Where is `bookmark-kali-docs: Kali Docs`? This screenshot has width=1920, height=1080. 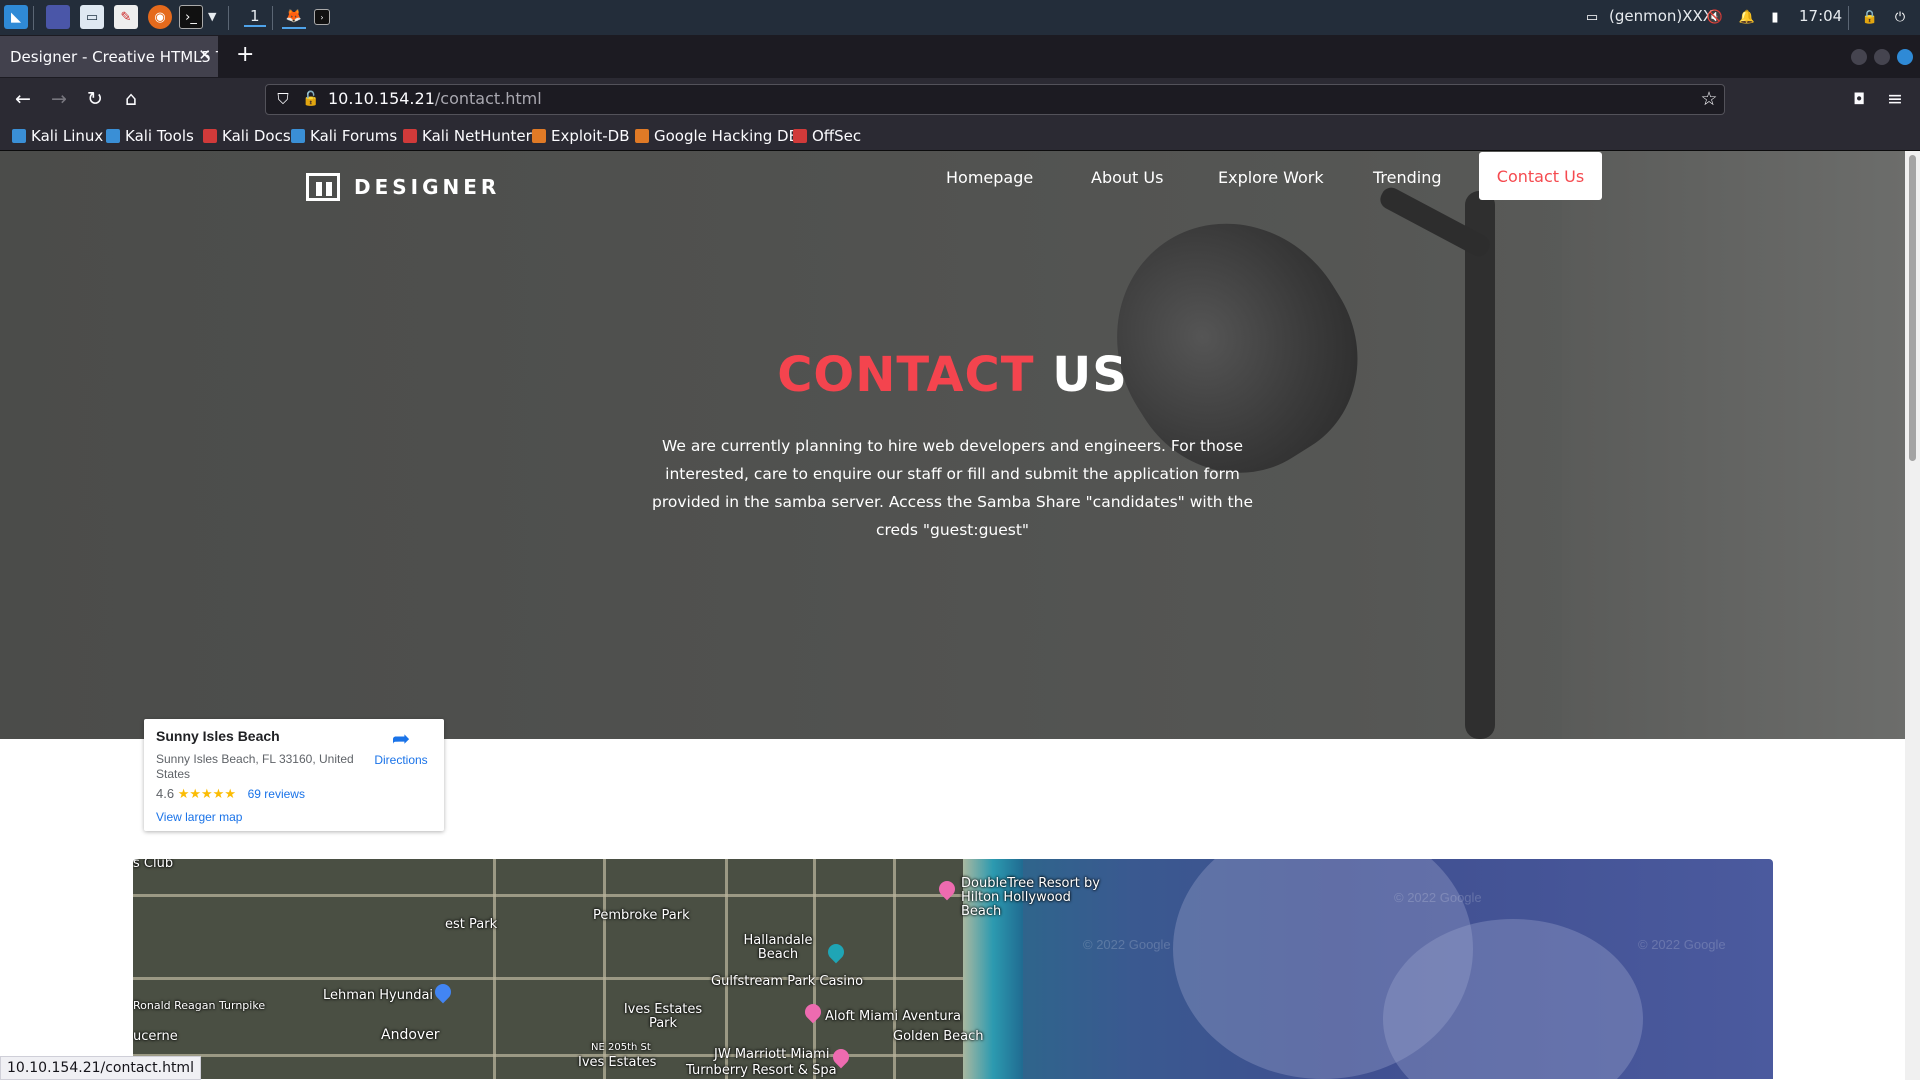 bookmark-kali-docs: Kali Docs is located at coordinates (247, 136).